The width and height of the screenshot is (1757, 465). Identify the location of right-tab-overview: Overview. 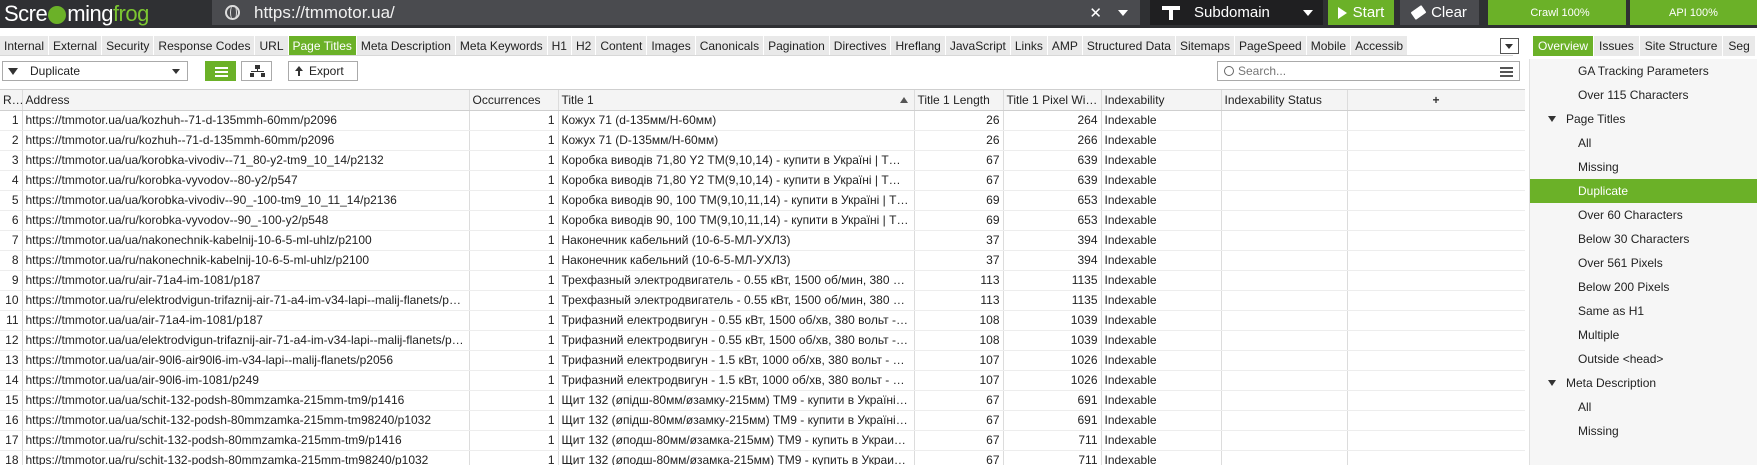
(1564, 46).